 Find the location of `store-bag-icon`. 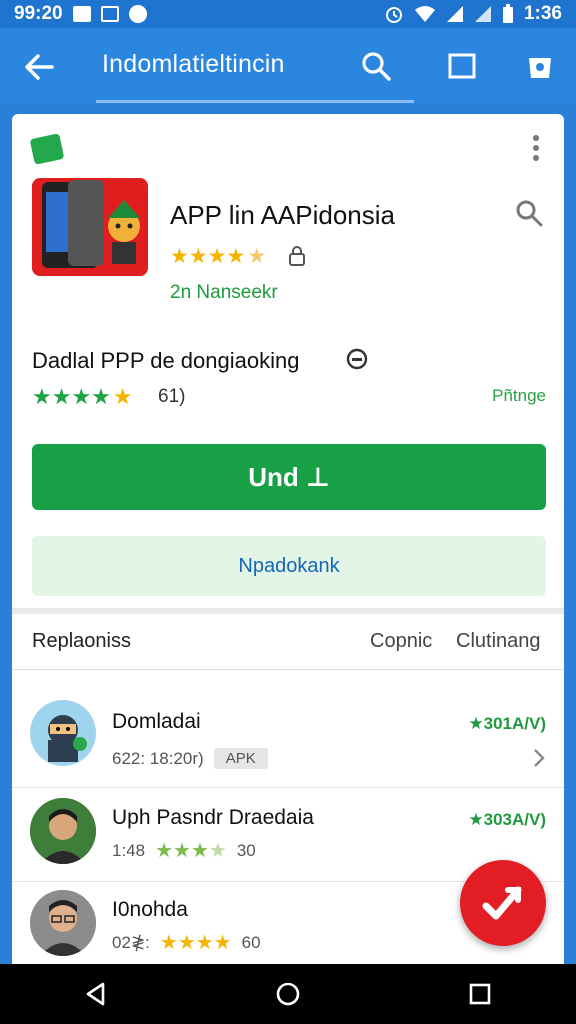

store-bag-icon is located at coordinates (540, 66).